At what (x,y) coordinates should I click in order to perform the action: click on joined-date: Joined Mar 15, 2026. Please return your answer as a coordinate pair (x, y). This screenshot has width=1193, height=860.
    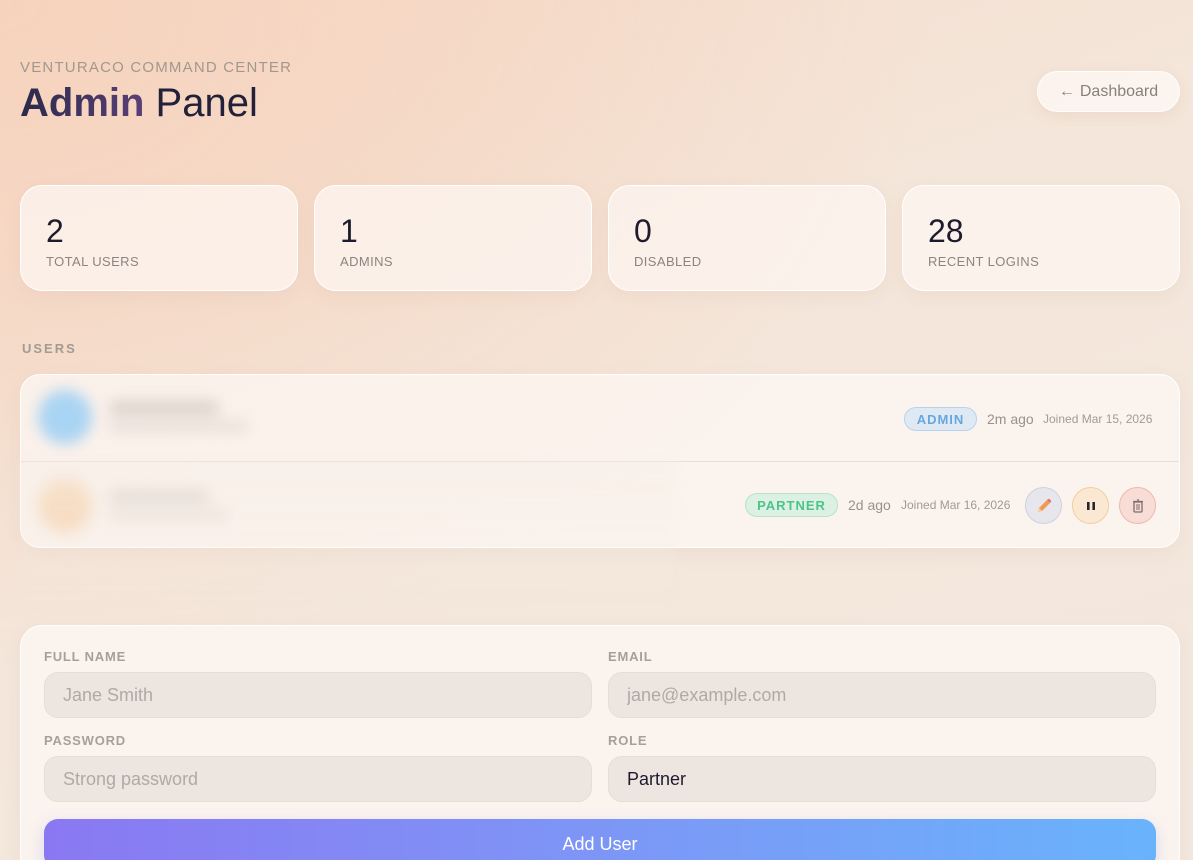
    Looking at the image, I should click on (1098, 419).